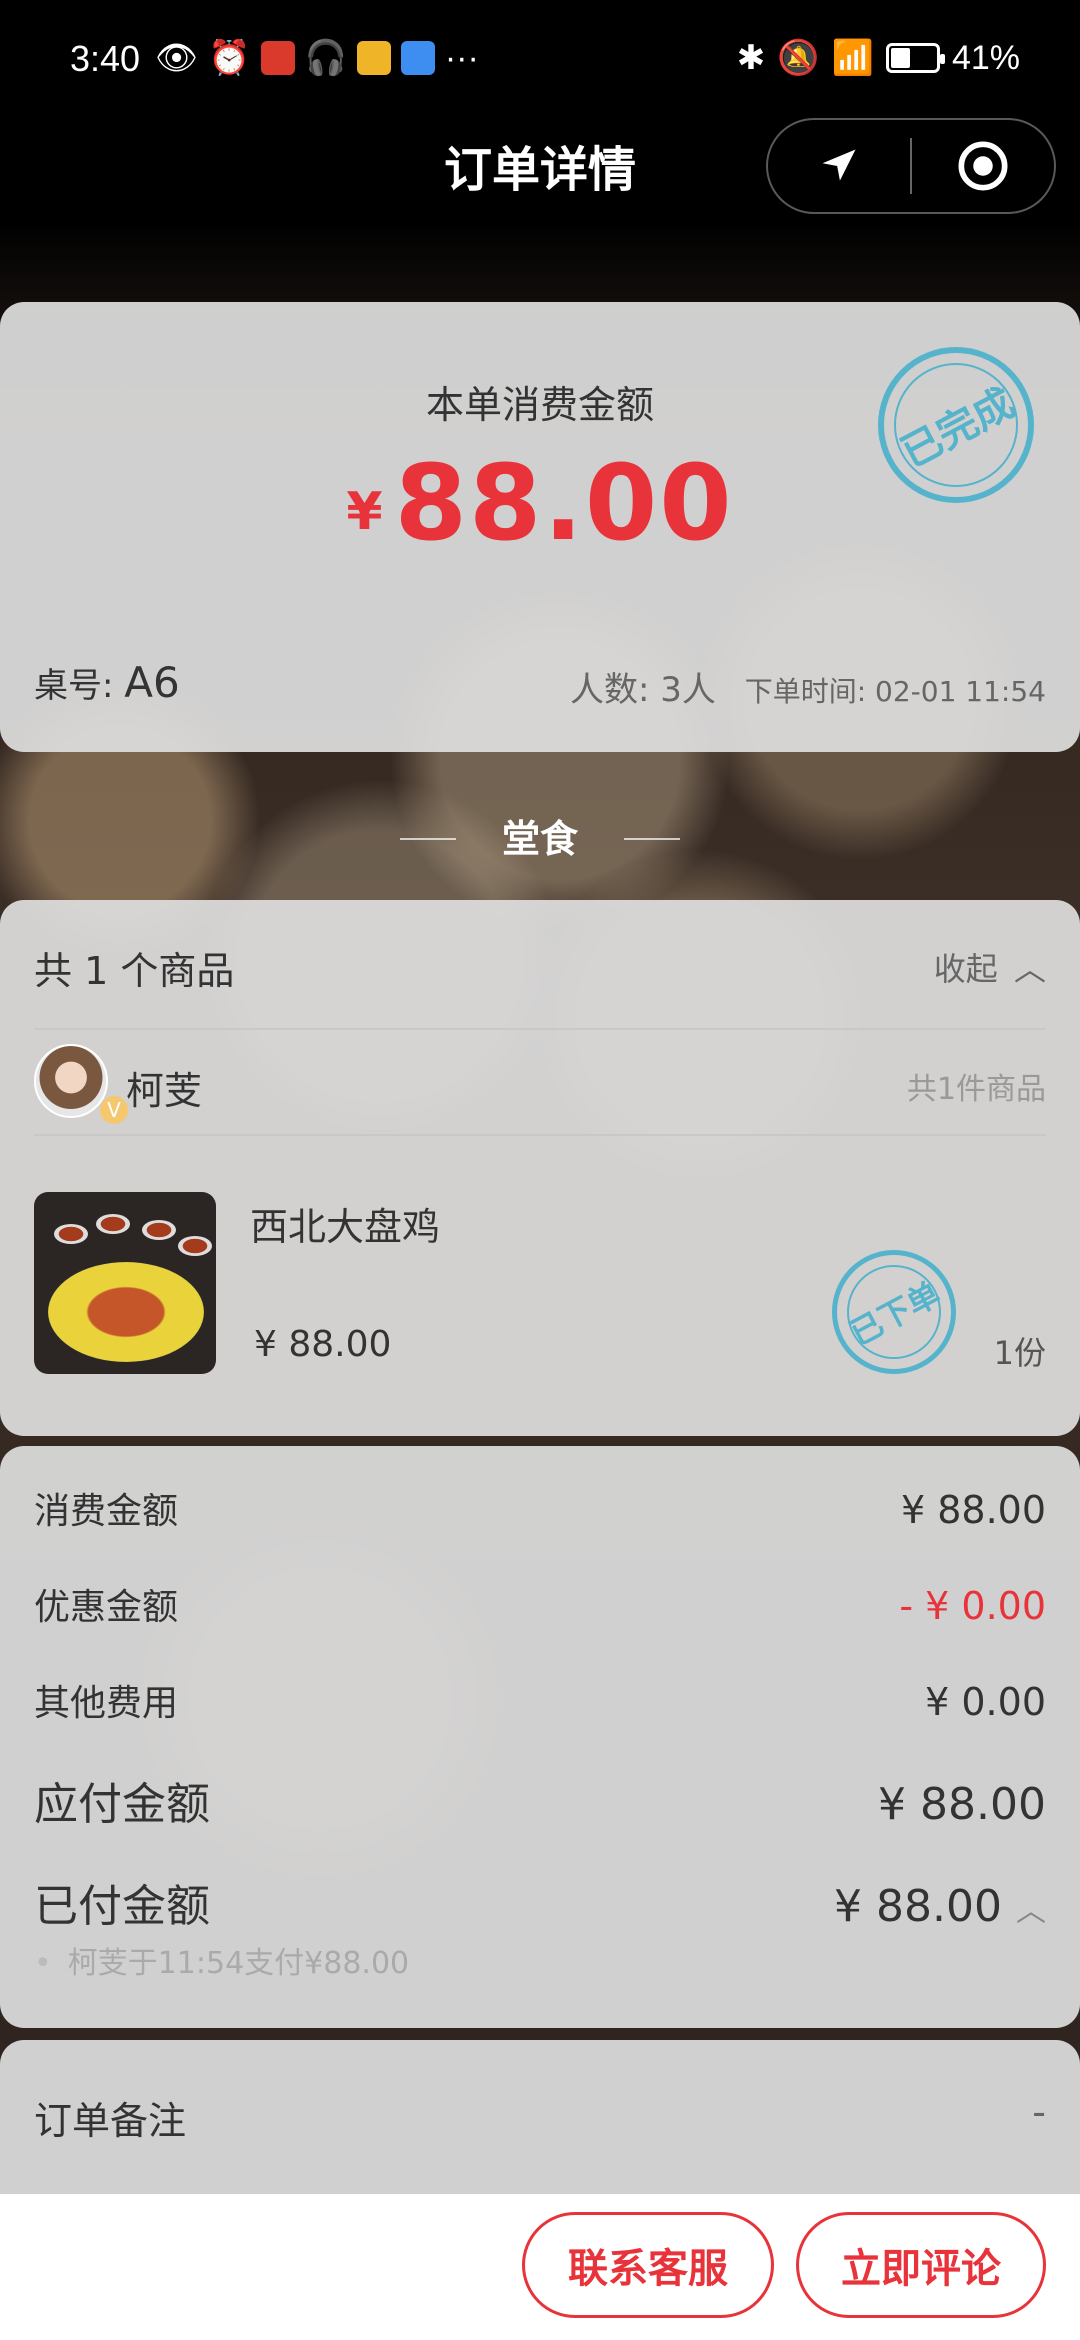 This screenshot has height=2340, width=1080. Describe the element at coordinates (911, 166) in the screenshot. I see `miniprogram-capsule` at that location.